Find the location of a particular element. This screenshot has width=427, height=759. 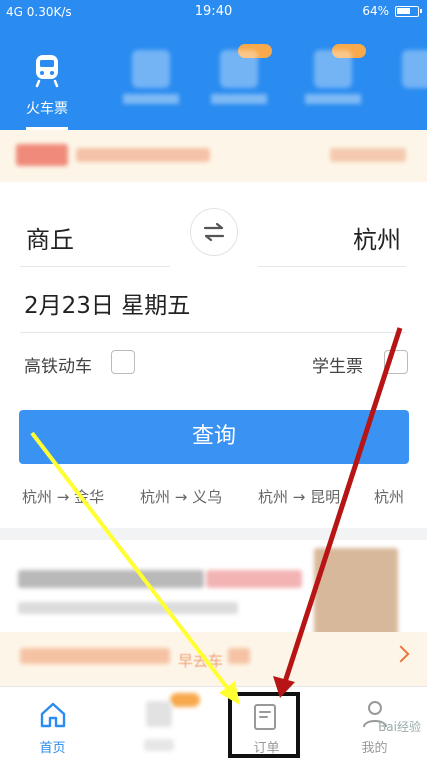

promo-badge is located at coordinates (185, 700).